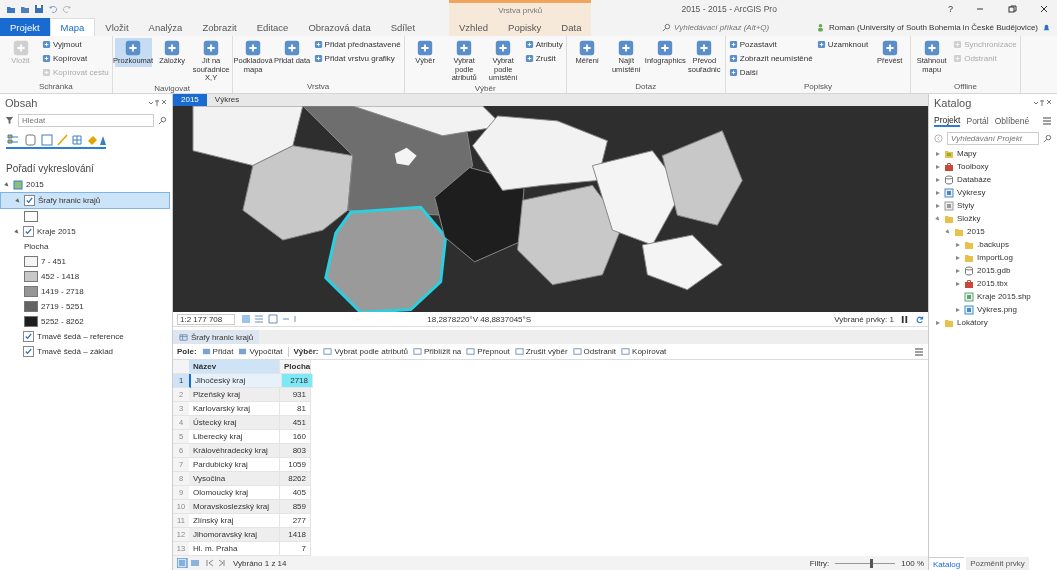 The height and width of the screenshot is (570, 1057). I want to click on toolbar-button: Přidat, so click(217, 352).